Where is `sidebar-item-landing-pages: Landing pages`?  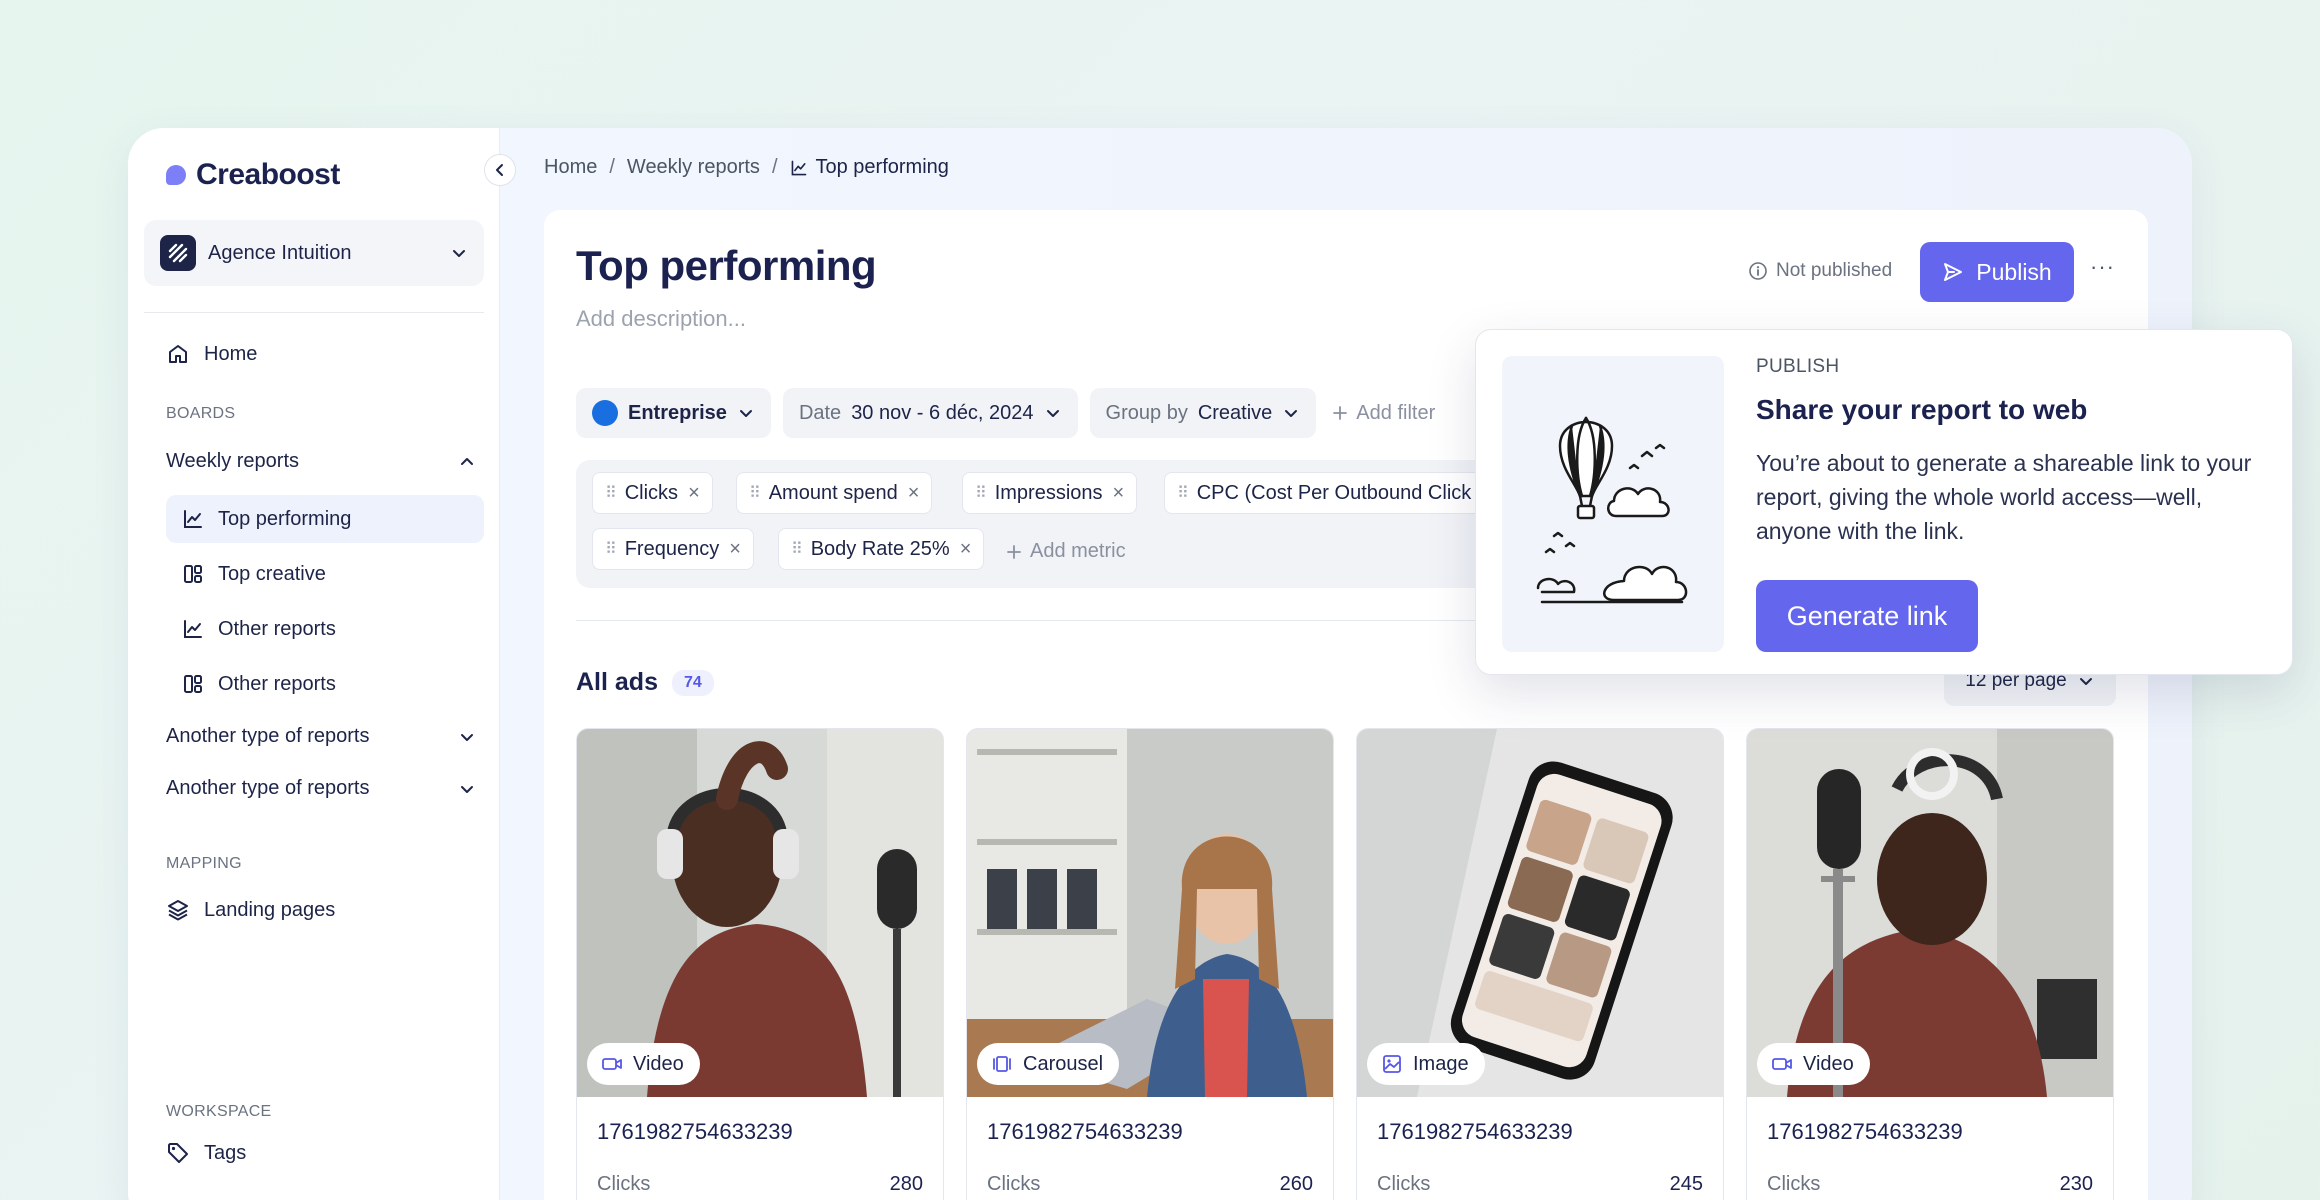 sidebar-item-landing-pages: Landing pages is located at coordinates (250, 910).